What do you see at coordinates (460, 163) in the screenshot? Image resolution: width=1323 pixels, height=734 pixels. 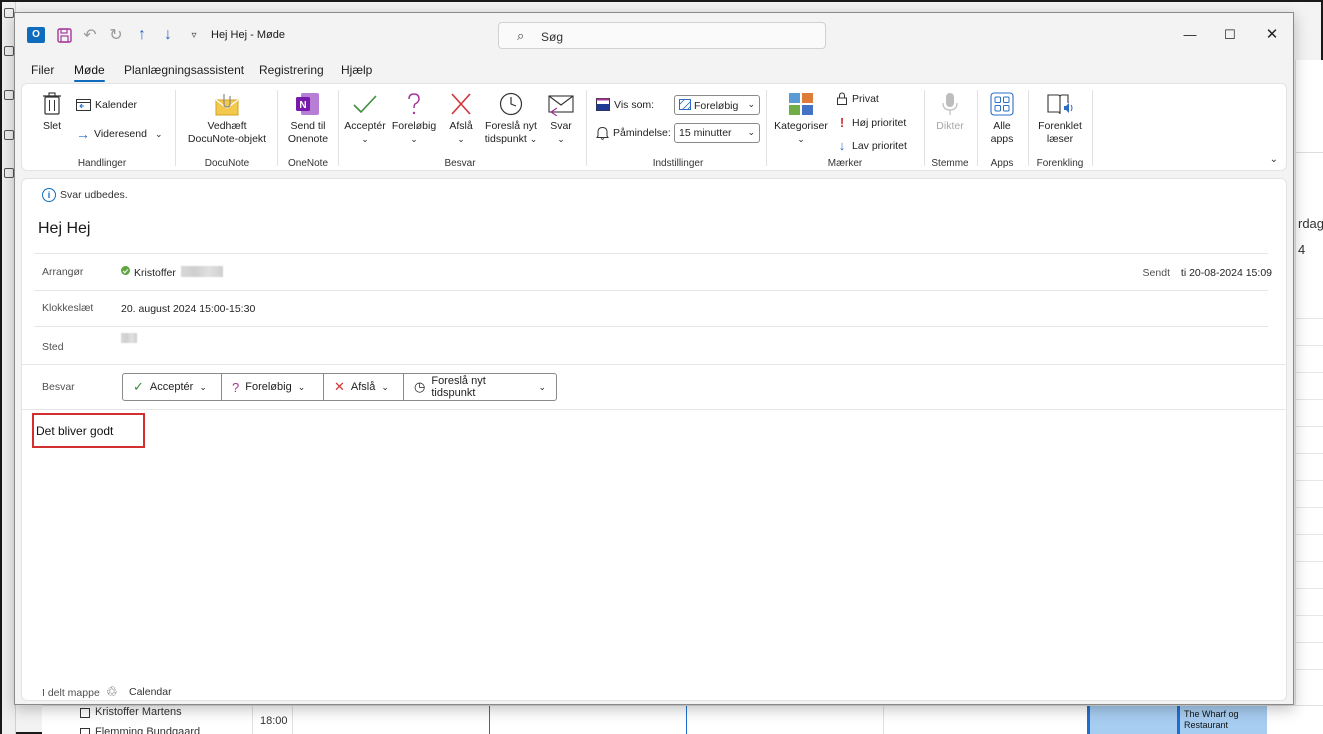 I see `group-label-besvar: Besvar` at bounding box center [460, 163].